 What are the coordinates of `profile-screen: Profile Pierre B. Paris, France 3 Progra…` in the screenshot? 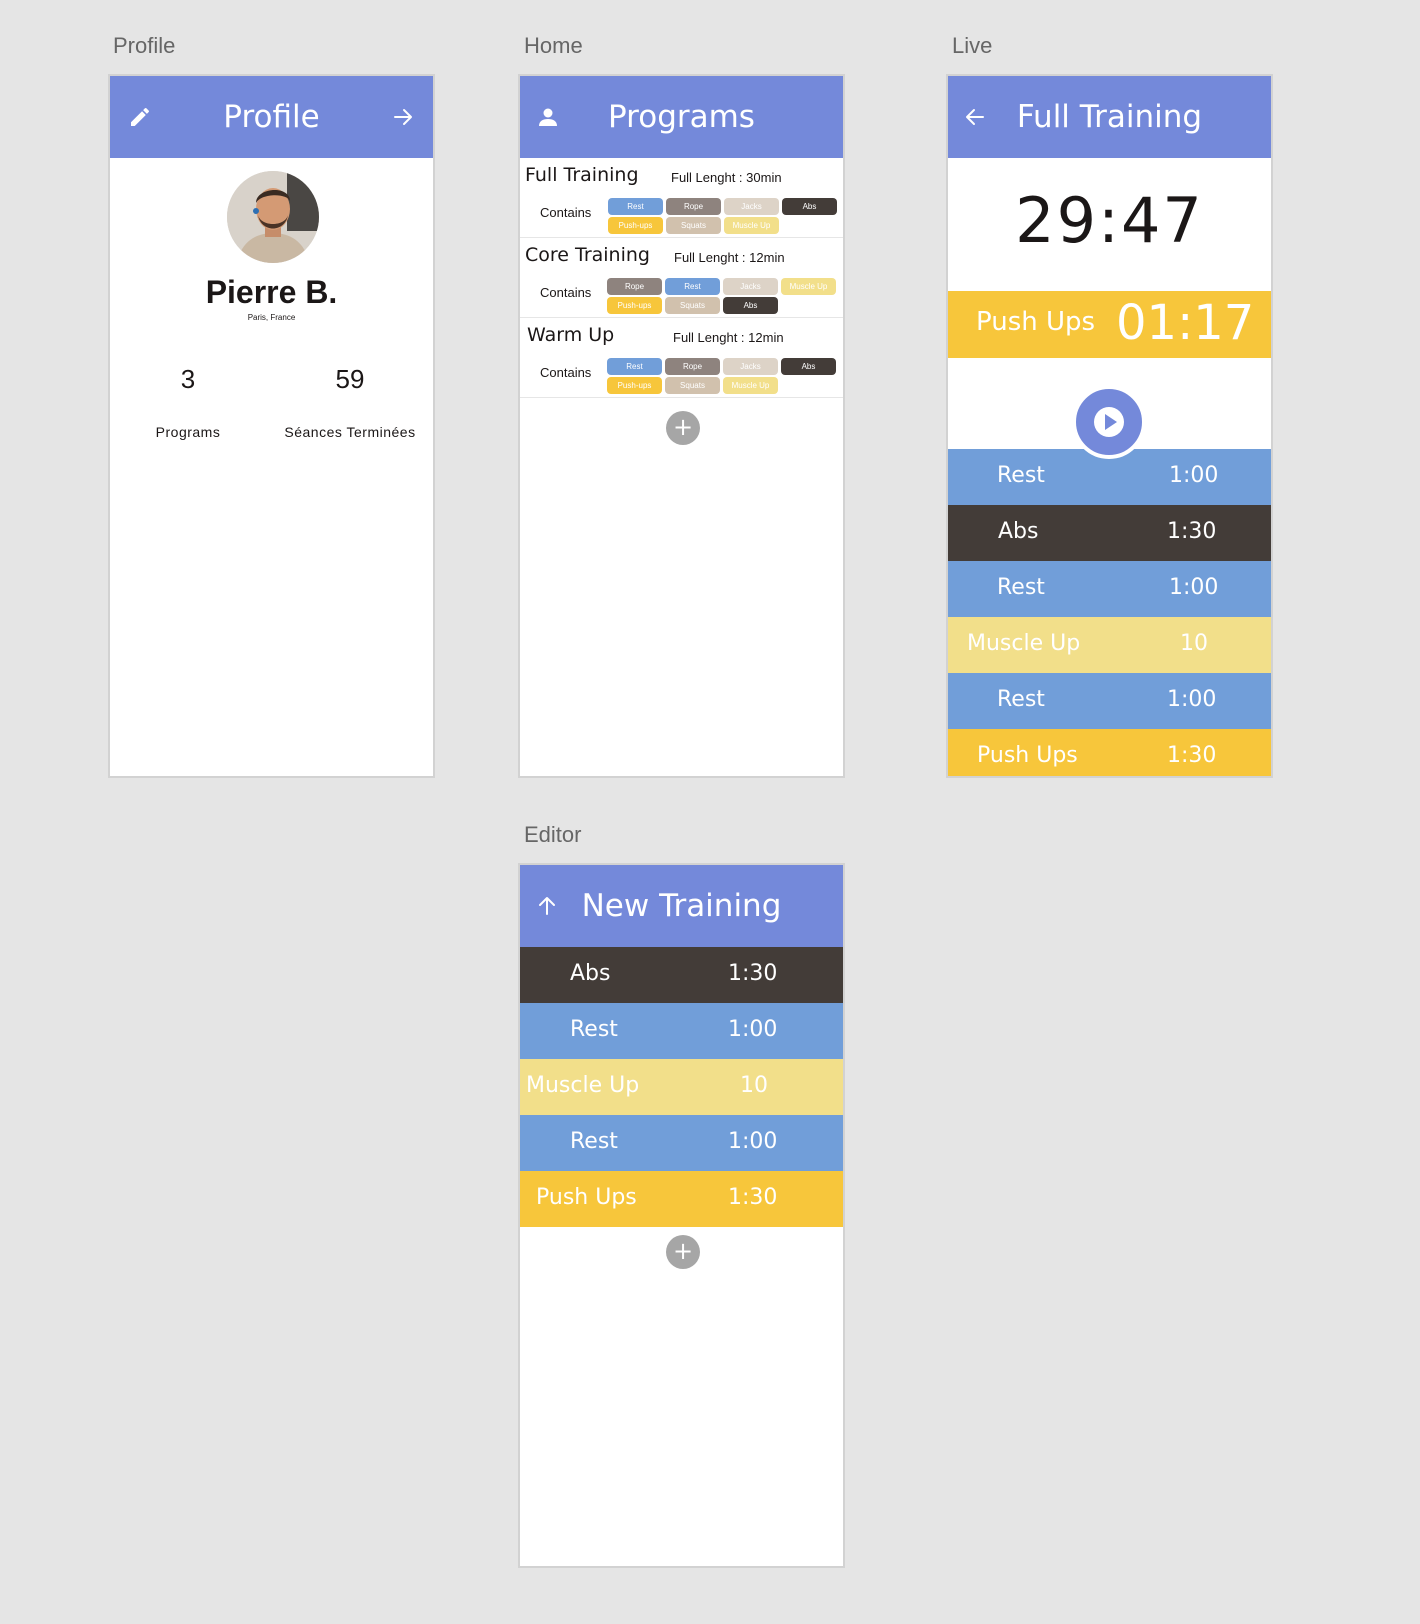 It's located at (271, 426).